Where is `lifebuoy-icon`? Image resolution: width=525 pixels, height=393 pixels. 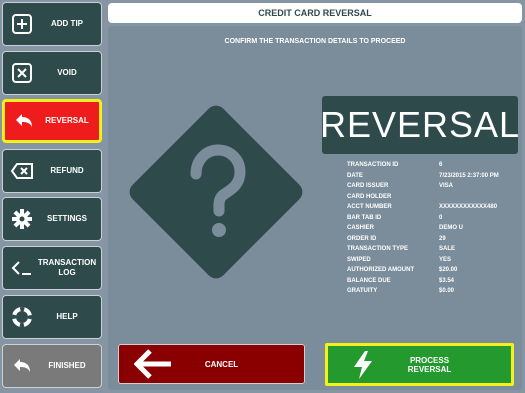 lifebuoy-icon is located at coordinates (22, 317).